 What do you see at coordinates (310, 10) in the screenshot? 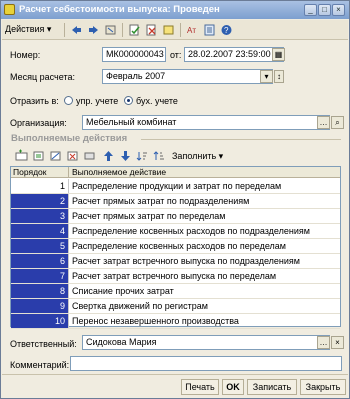
I see `minimize-icon: _` at bounding box center [310, 10].